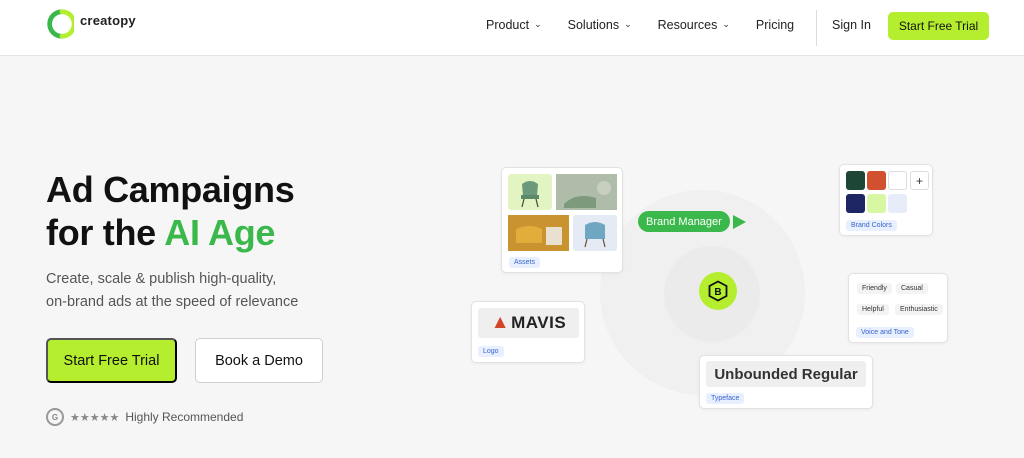 This screenshot has width=1024, height=458. I want to click on mavis-logo: ▲ MAVIS, so click(528, 323).